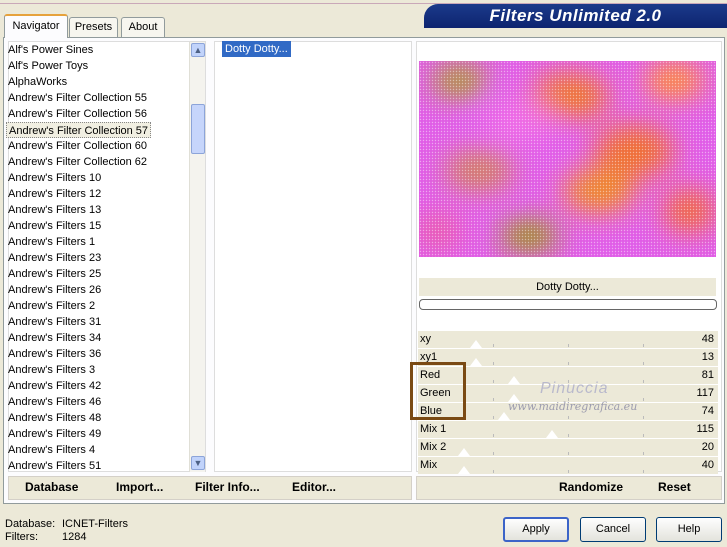  What do you see at coordinates (707, 447) in the screenshot?
I see `param-value: 20` at bounding box center [707, 447].